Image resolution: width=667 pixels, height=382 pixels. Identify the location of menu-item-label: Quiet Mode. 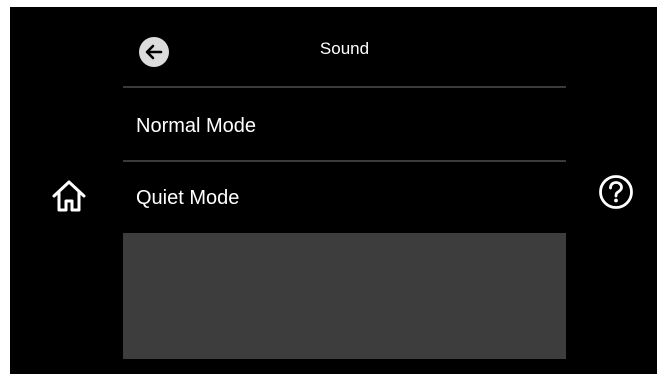
(188, 197).